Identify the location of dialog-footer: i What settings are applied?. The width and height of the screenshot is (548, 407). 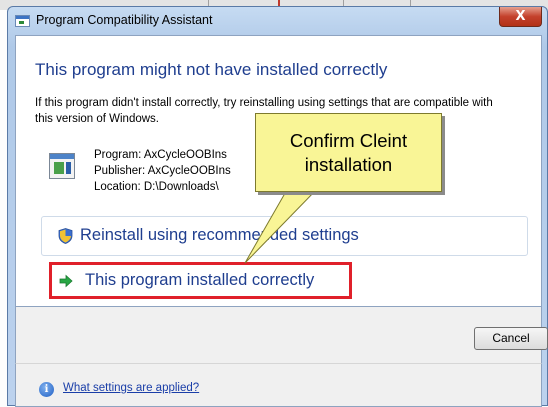
(278, 385).